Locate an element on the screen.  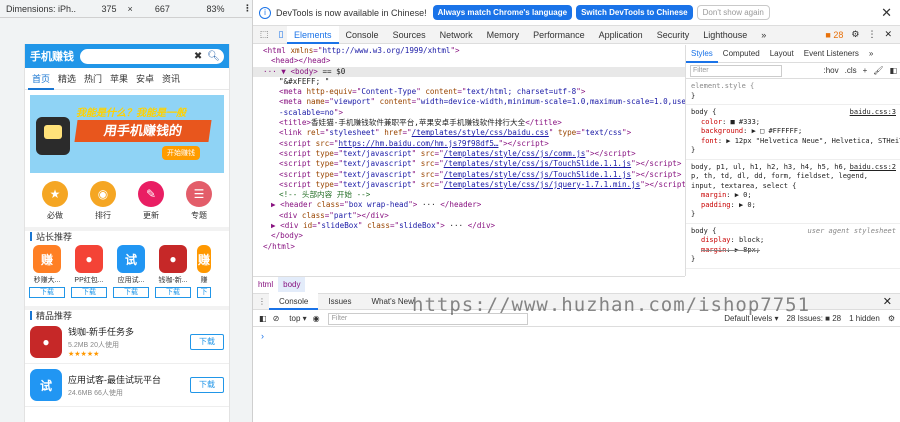
app-card: 赚 赚 下 is located at coordinates (204, 271).